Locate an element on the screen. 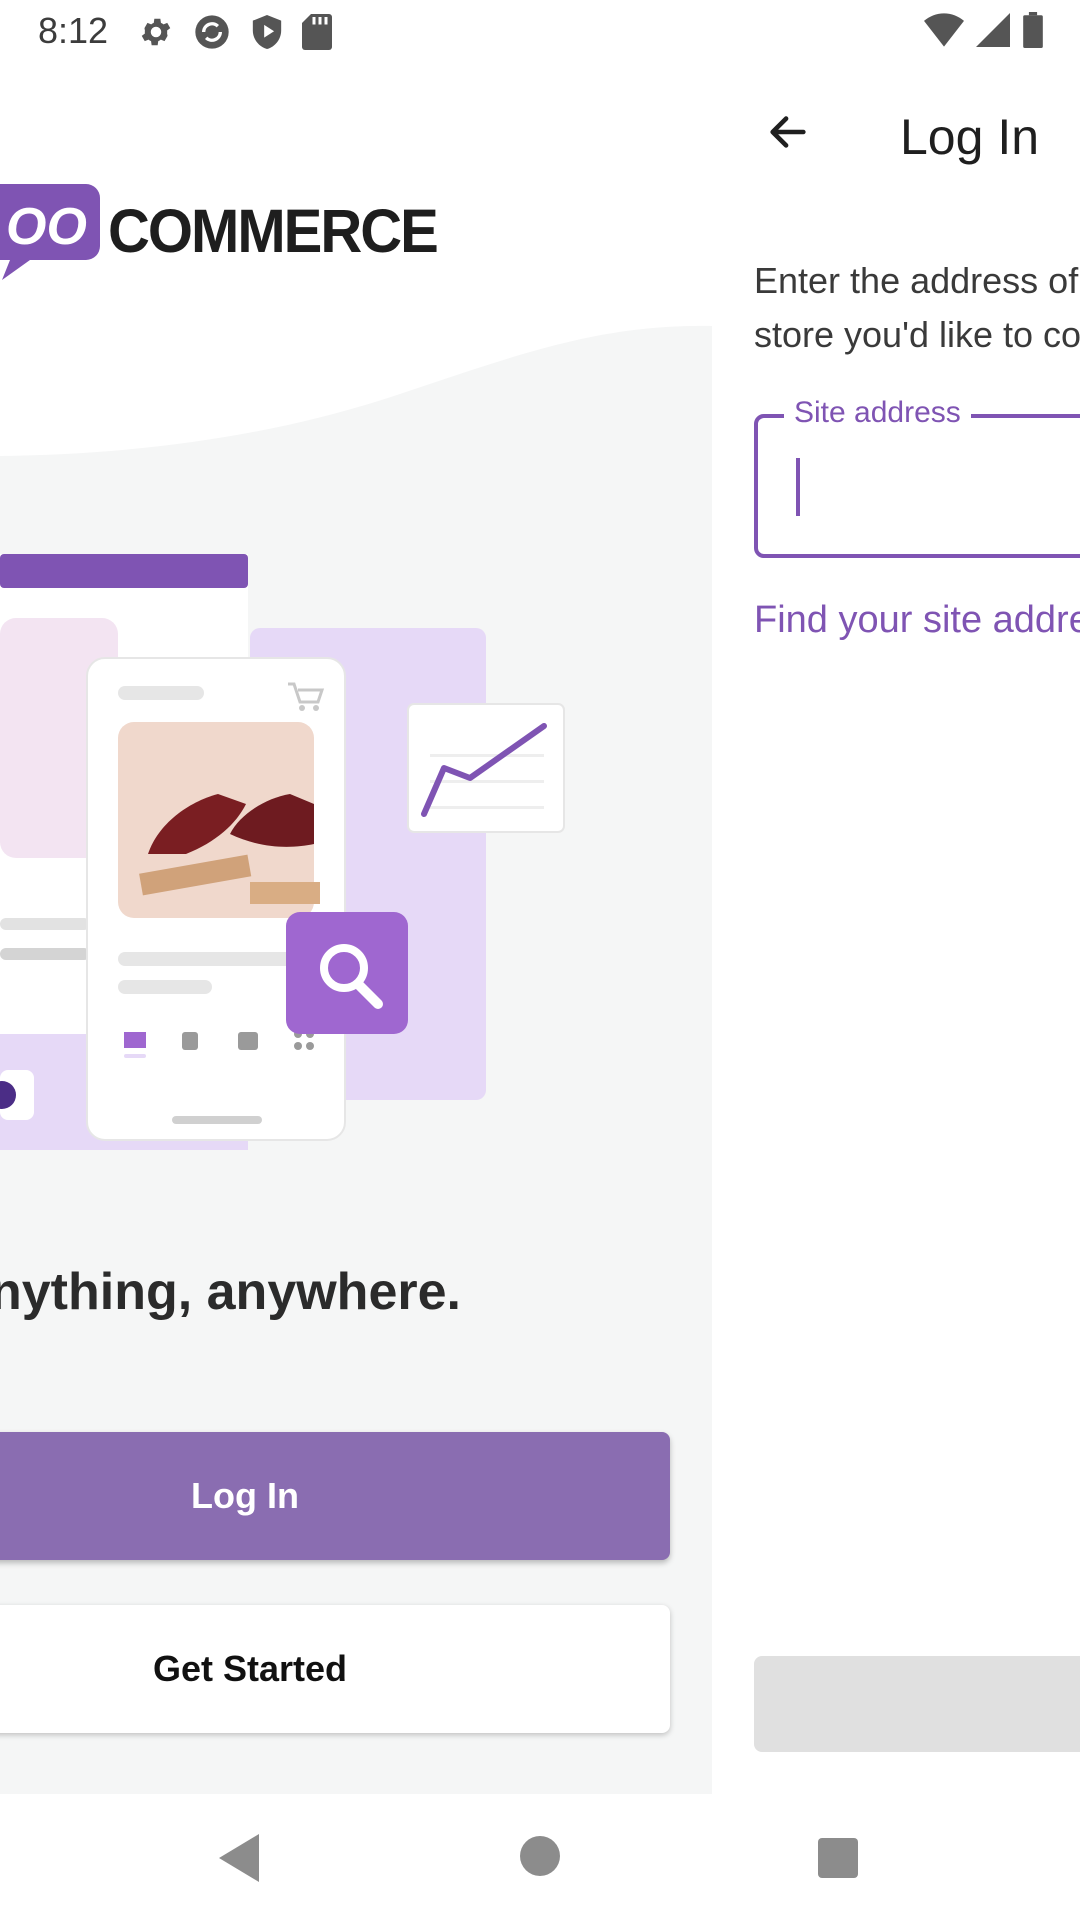 The image size is (1080, 1920). recents-icon is located at coordinates (838, 1858).